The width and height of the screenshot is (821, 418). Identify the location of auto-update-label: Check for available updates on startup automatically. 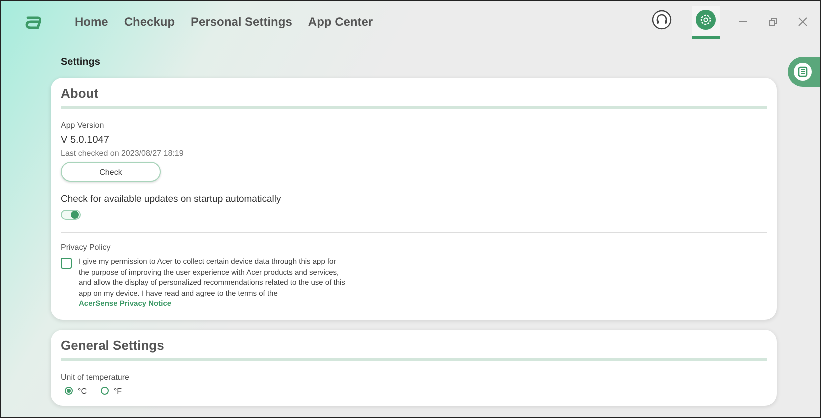
(171, 199).